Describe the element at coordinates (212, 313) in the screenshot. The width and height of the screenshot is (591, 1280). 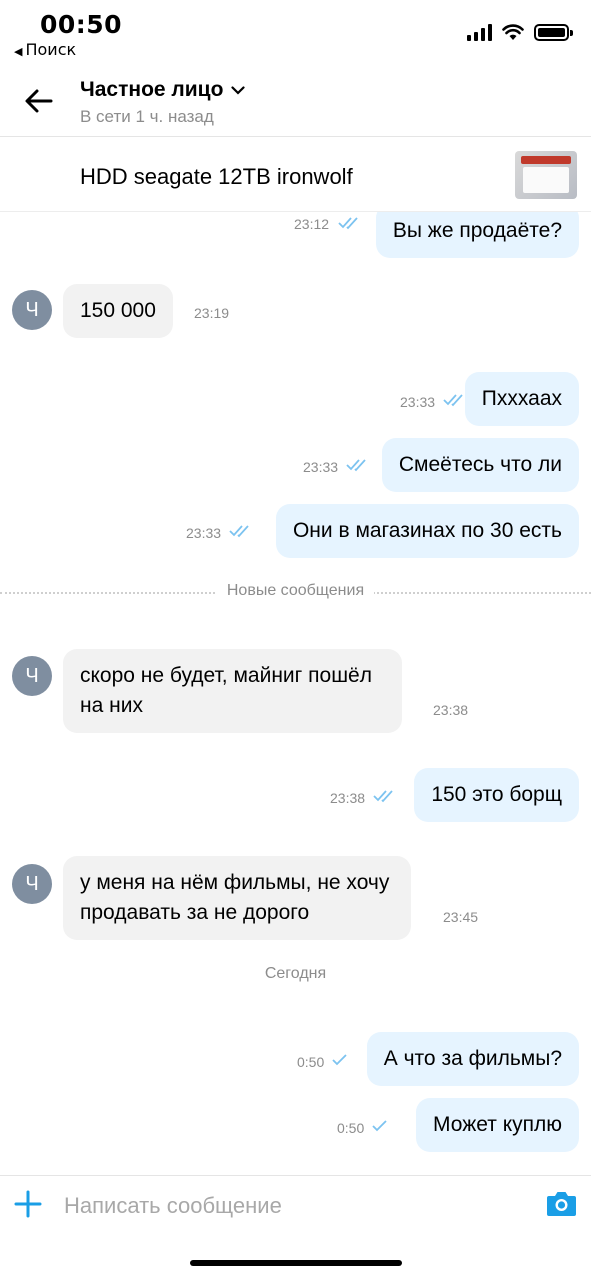
I see `message-time: 23:19` at that location.